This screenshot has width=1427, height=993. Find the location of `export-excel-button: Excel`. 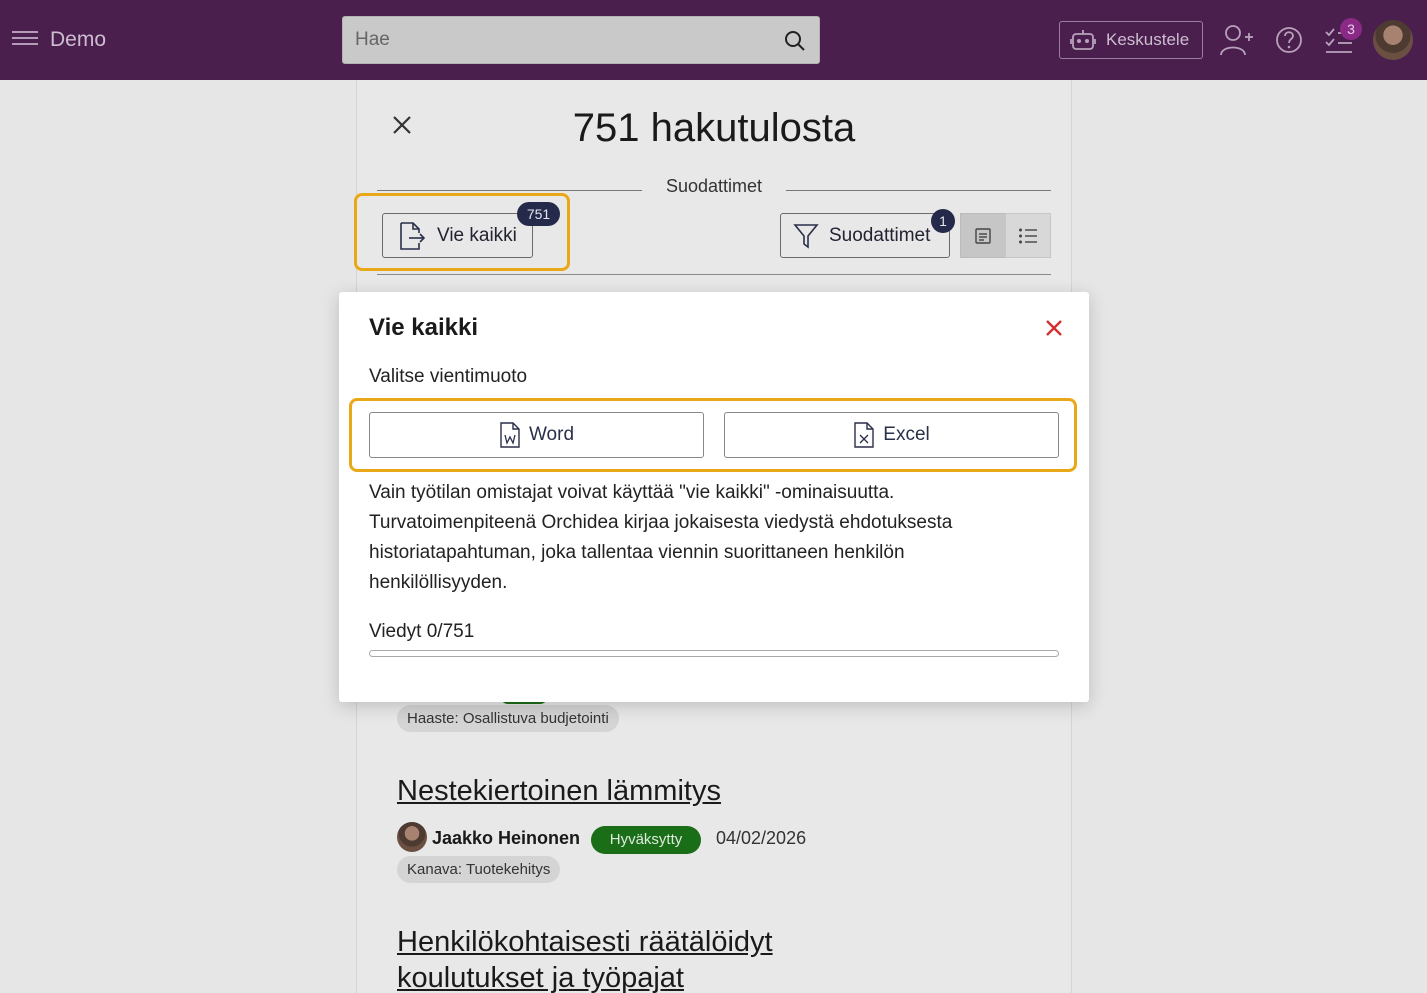

export-excel-button: Excel is located at coordinates (891, 435).